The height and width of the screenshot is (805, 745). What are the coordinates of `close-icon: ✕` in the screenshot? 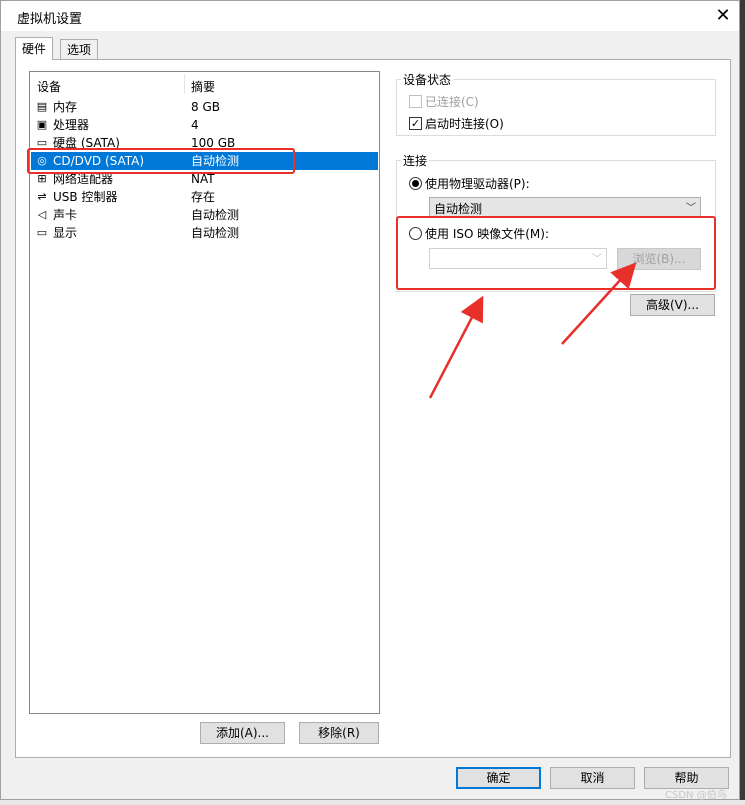 It's located at (723, 16).